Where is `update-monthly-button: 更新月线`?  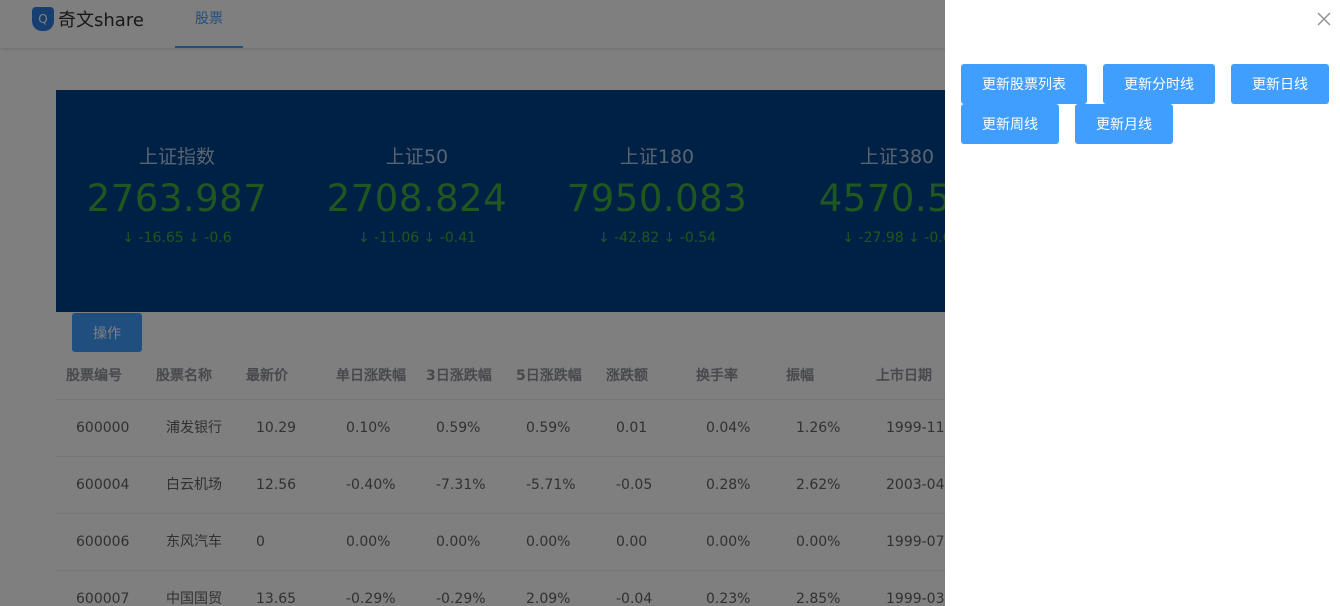 update-monthly-button: 更新月线 is located at coordinates (1124, 124).